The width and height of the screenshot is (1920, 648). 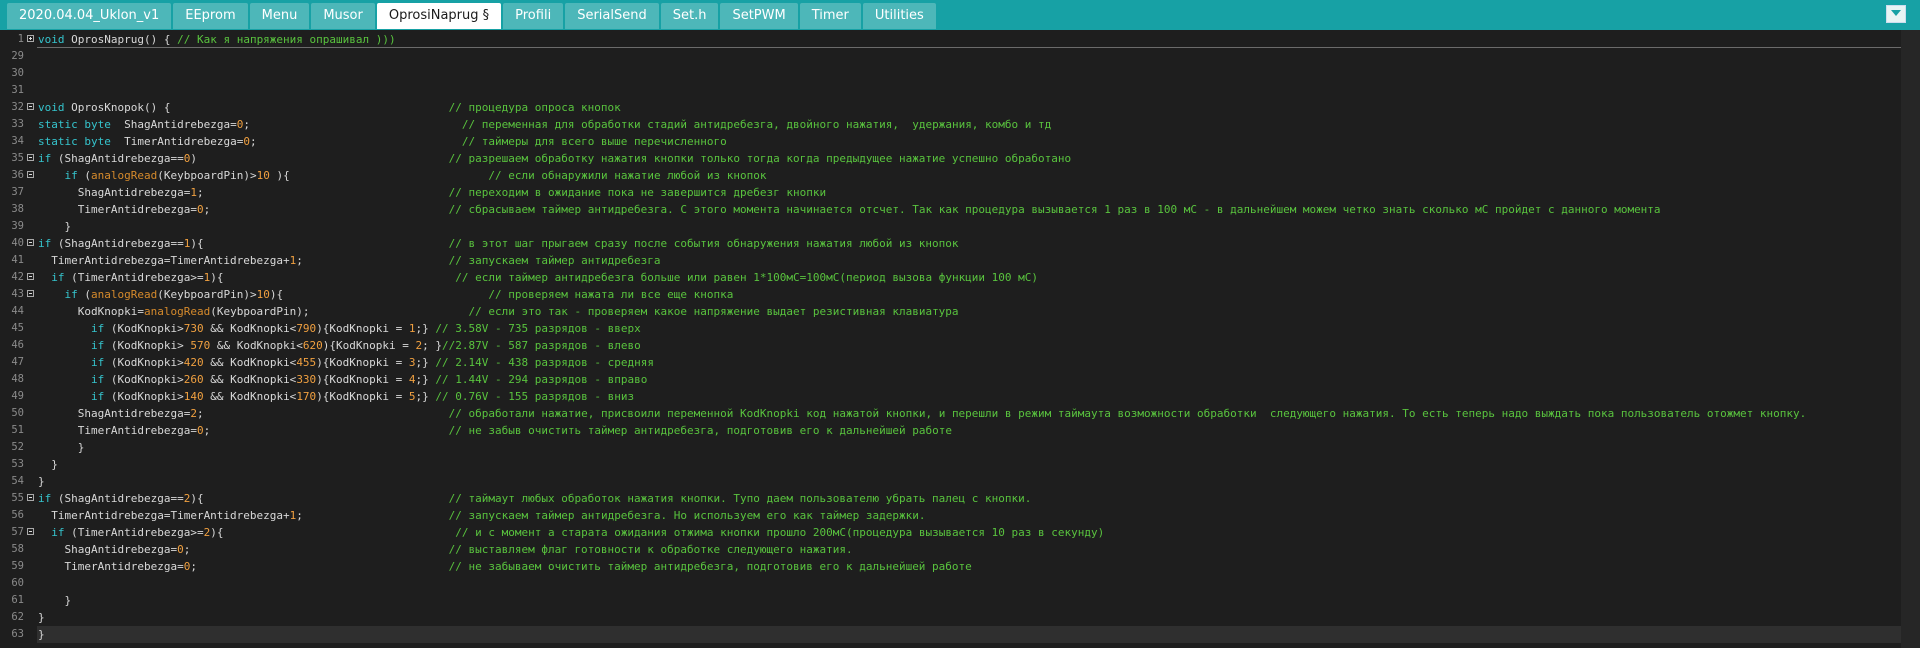 What do you see at coordinates (279, 16) in the screenshot?
I see `tab-menu: Menu` at bounding box center [279, 16].